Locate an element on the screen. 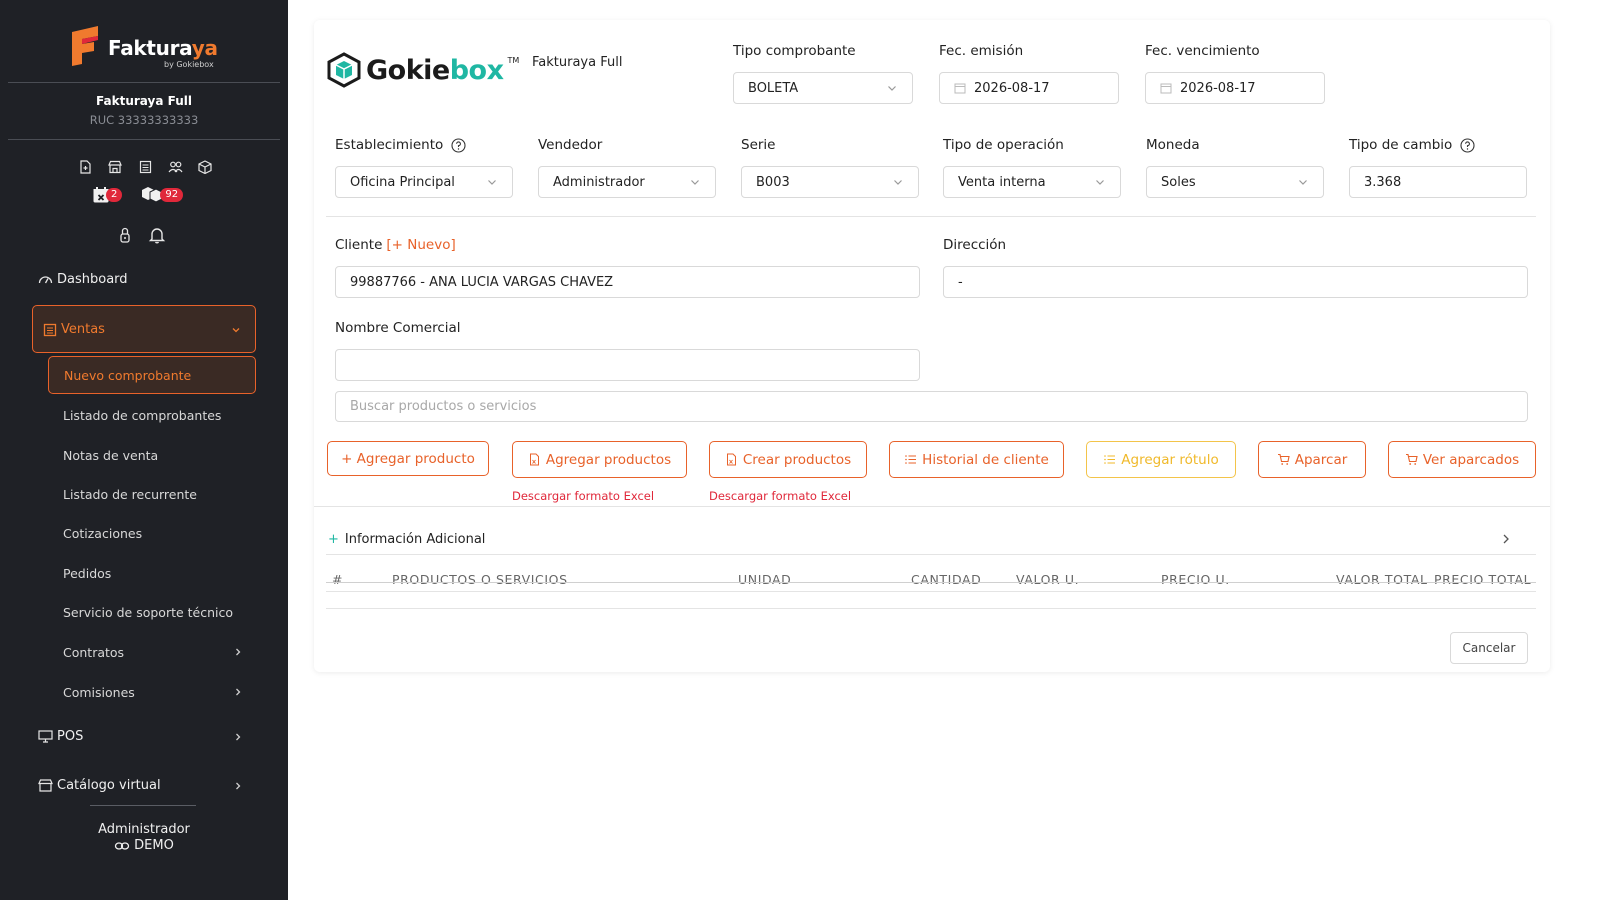 The height and width of the screenshot is (900, 1600). agregar-producto-button: + Agregar producto is located at coordinates (408, 458).